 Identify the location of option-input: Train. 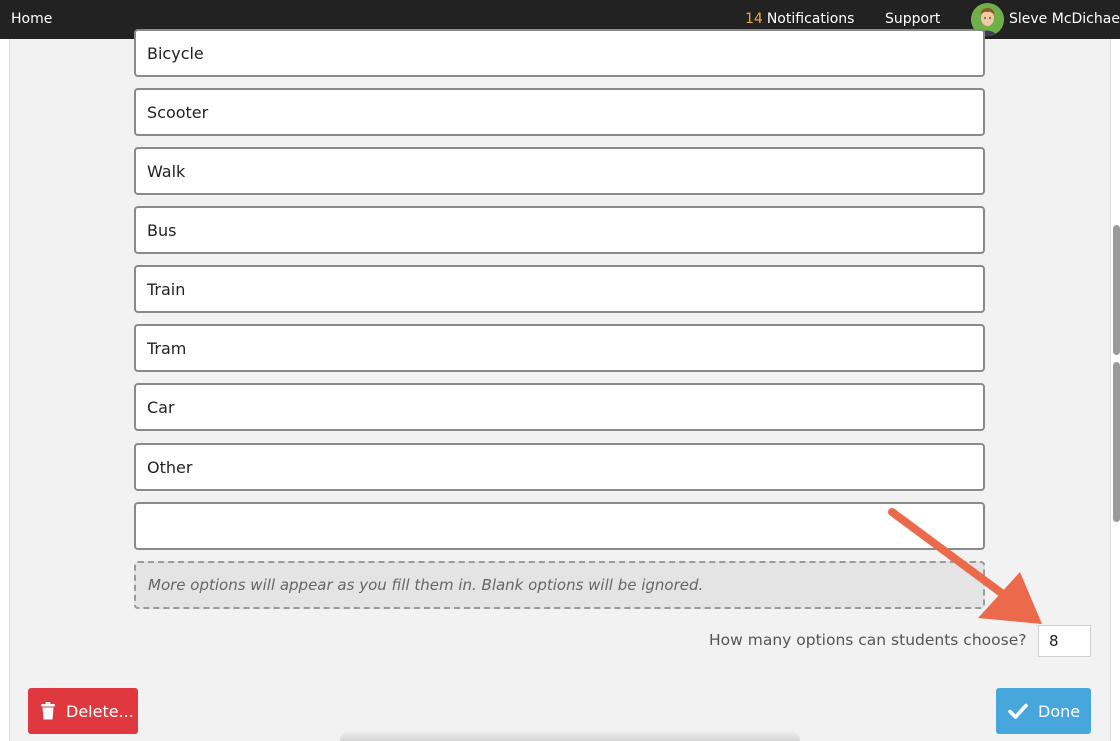
(559, 289).